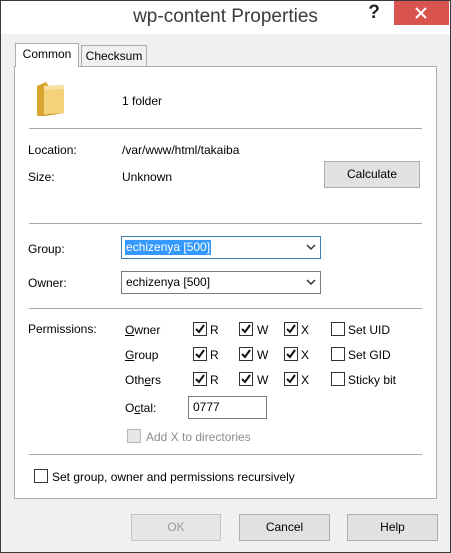 The image size is (451, 553). I want to click on group-read-checkbox, so click(200, 354).